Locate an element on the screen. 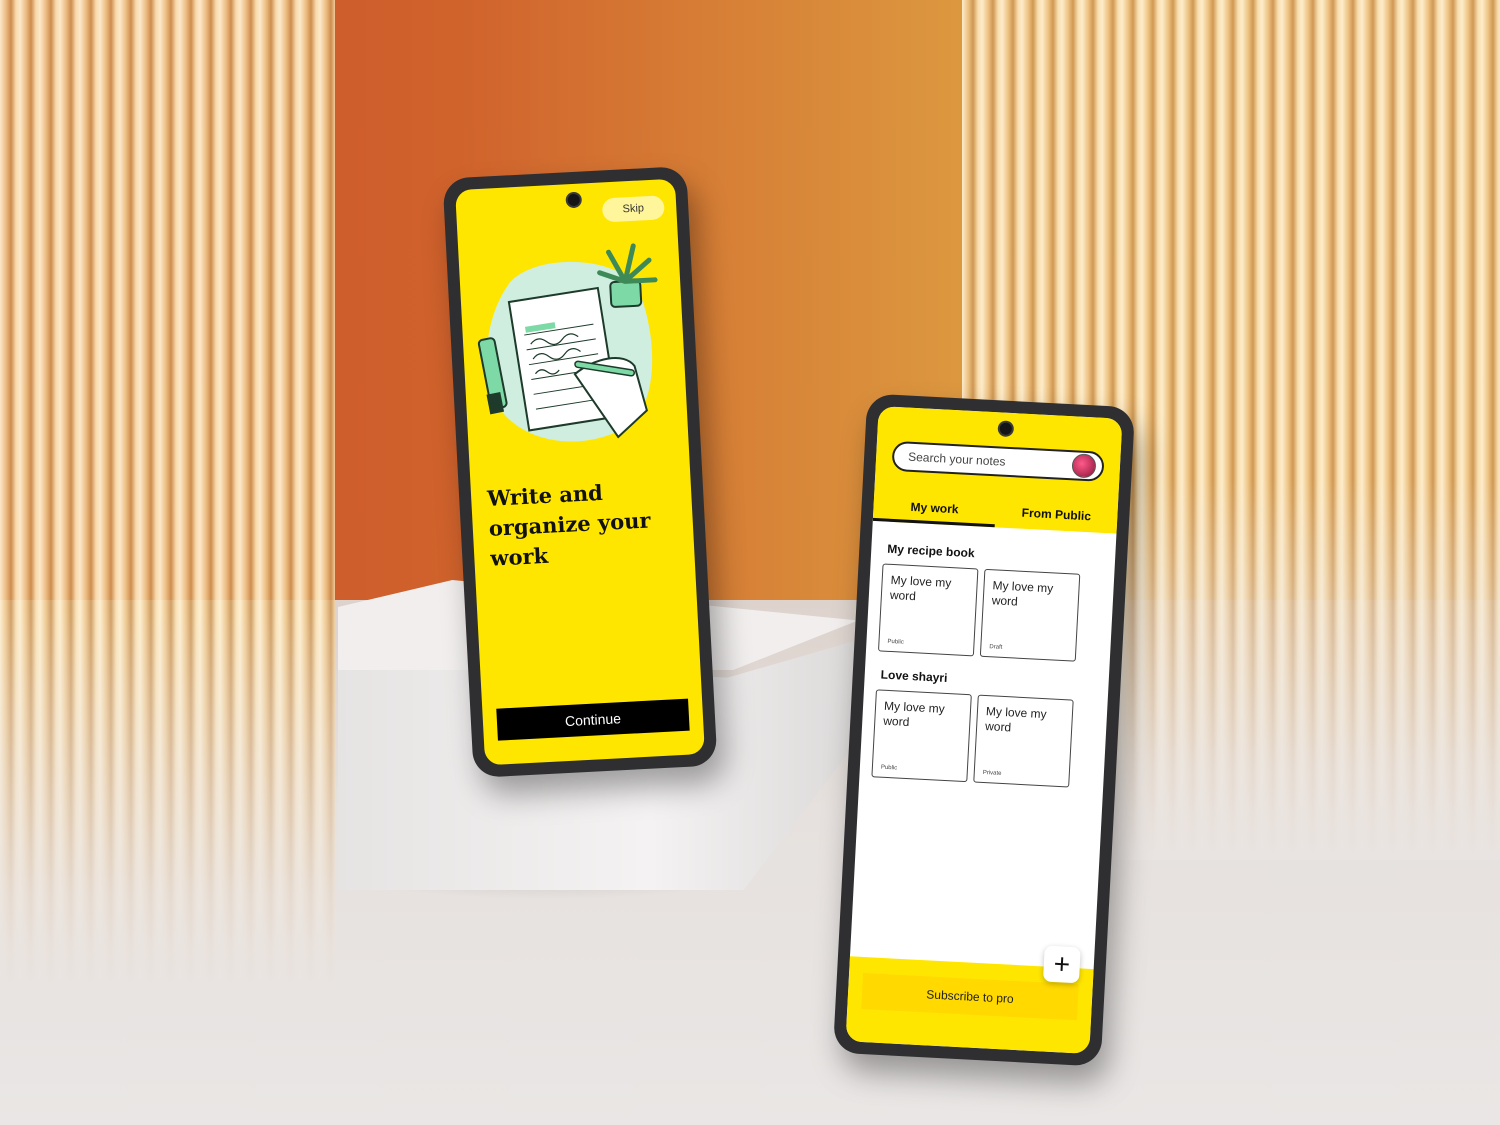 The image size is (1500, 1125). onboarding-headline: Write and organize your work is located at coordinates (569, 525).